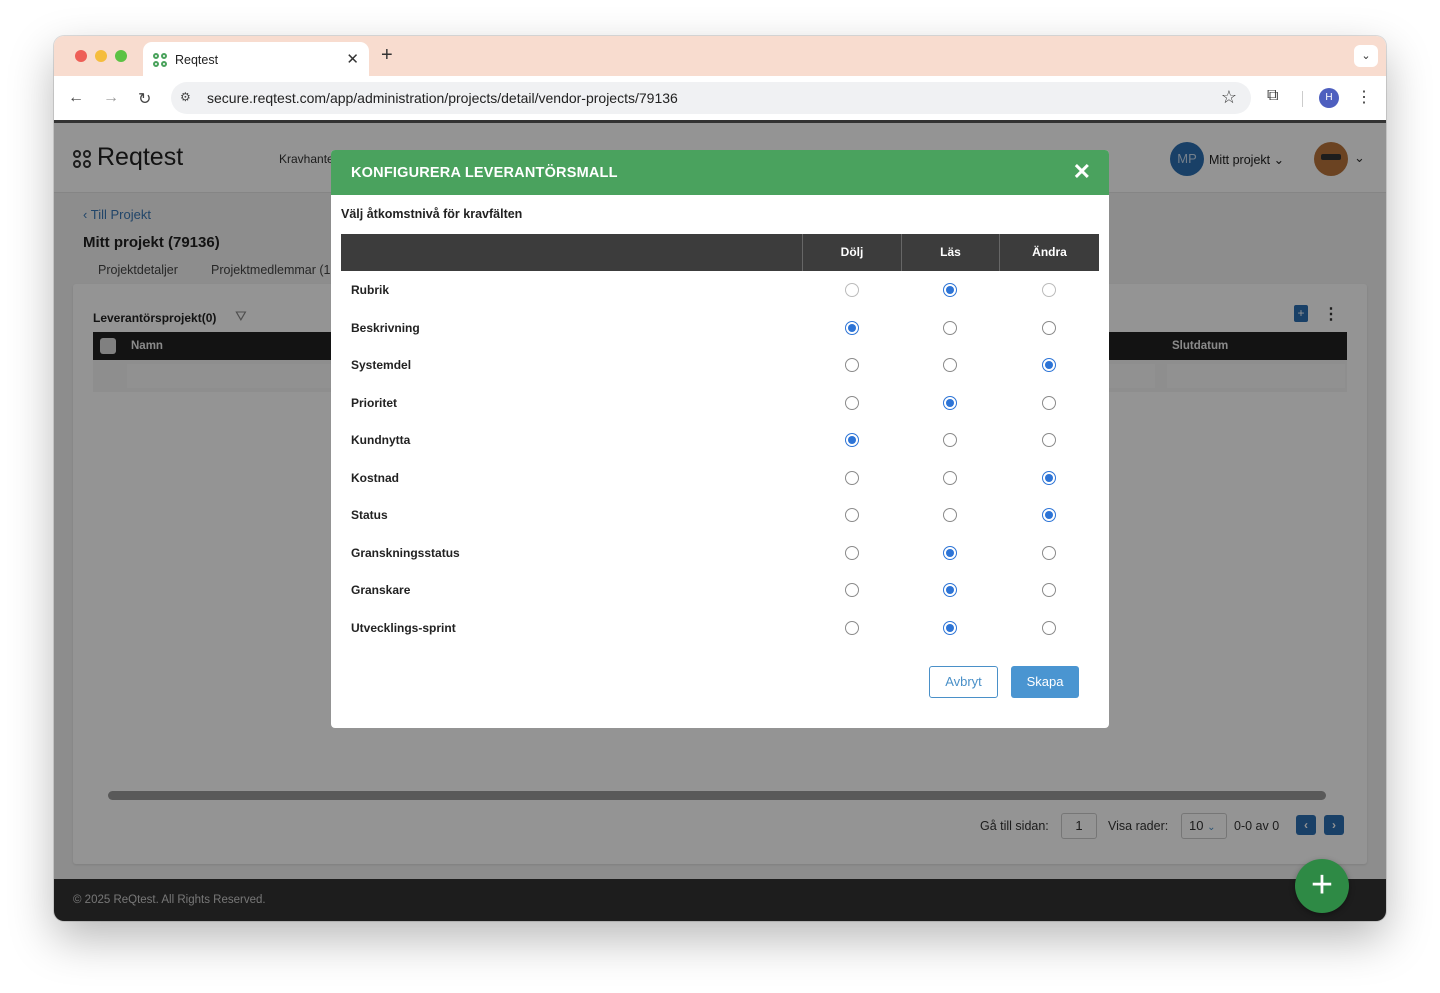 This screenshot has width=1440, height=993. Describe the element at coordinates (720, 364) in the screenshot. I see `access-row: Systemdel` at that location.